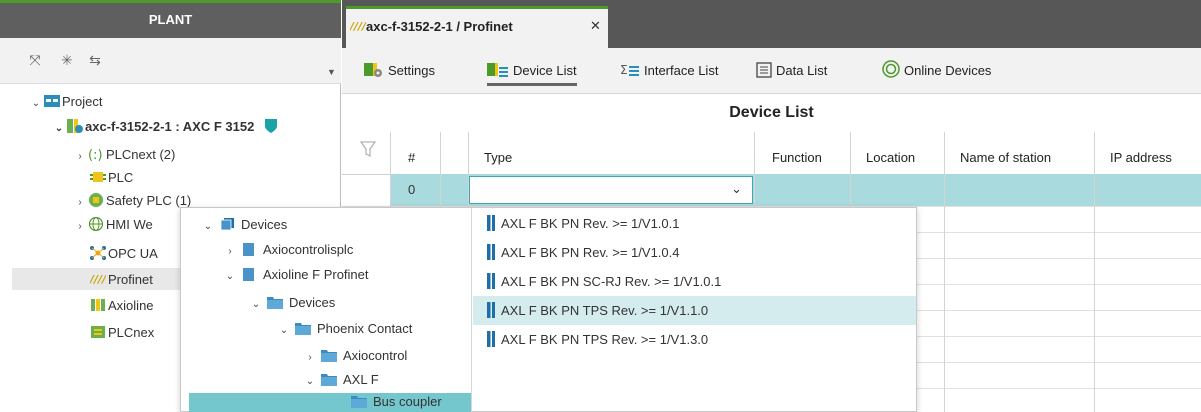  Describe the element at coordinates (590, 223) in the screenshot. I see `device-option-label: AXL F BK PN Rev. >= 1/V1.0.1` at that location.